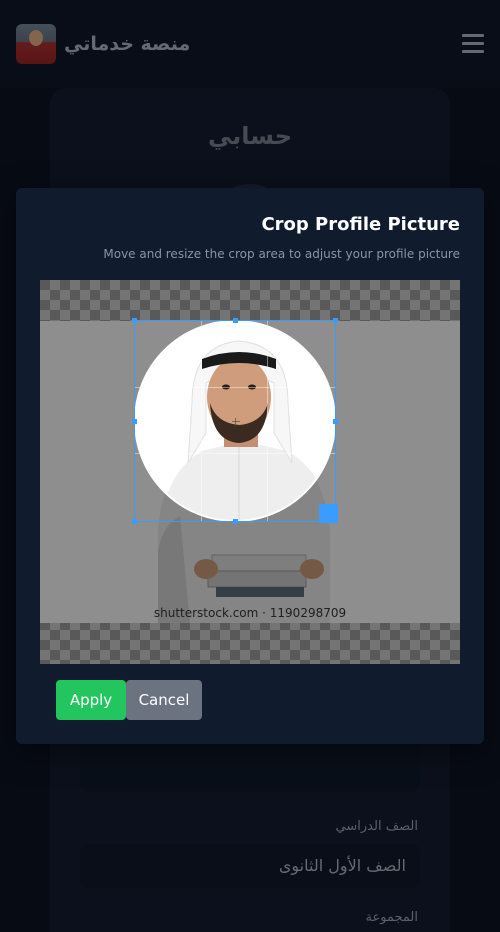  Describe the element at coordinates (134, 320) in the screenshot. I see `crop-handle-top-left` at that location.